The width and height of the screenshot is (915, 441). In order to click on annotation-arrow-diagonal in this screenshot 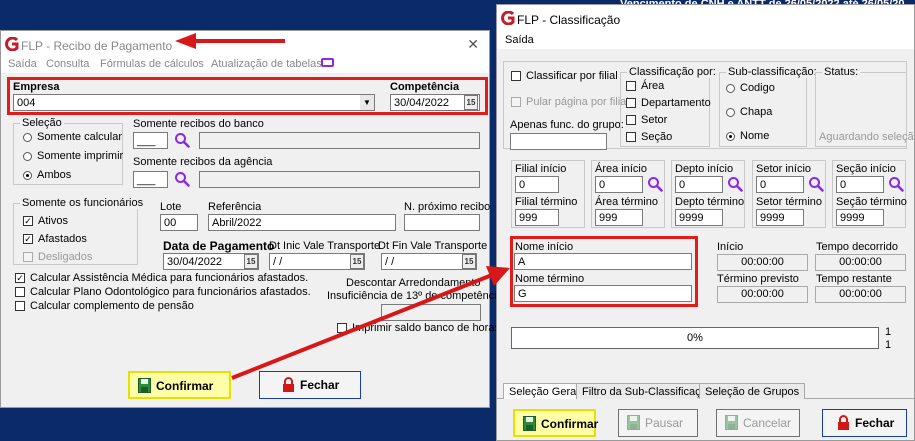, I will do `click(370, 323)`.